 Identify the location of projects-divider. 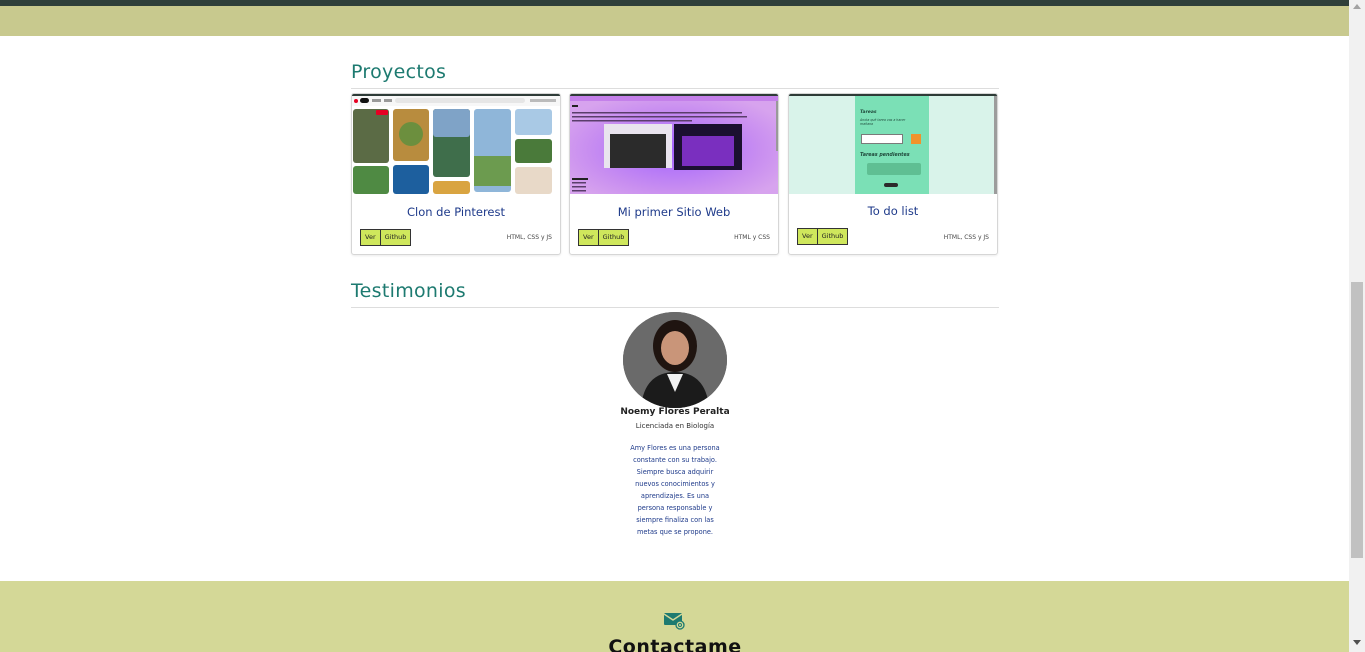
(675, 88).